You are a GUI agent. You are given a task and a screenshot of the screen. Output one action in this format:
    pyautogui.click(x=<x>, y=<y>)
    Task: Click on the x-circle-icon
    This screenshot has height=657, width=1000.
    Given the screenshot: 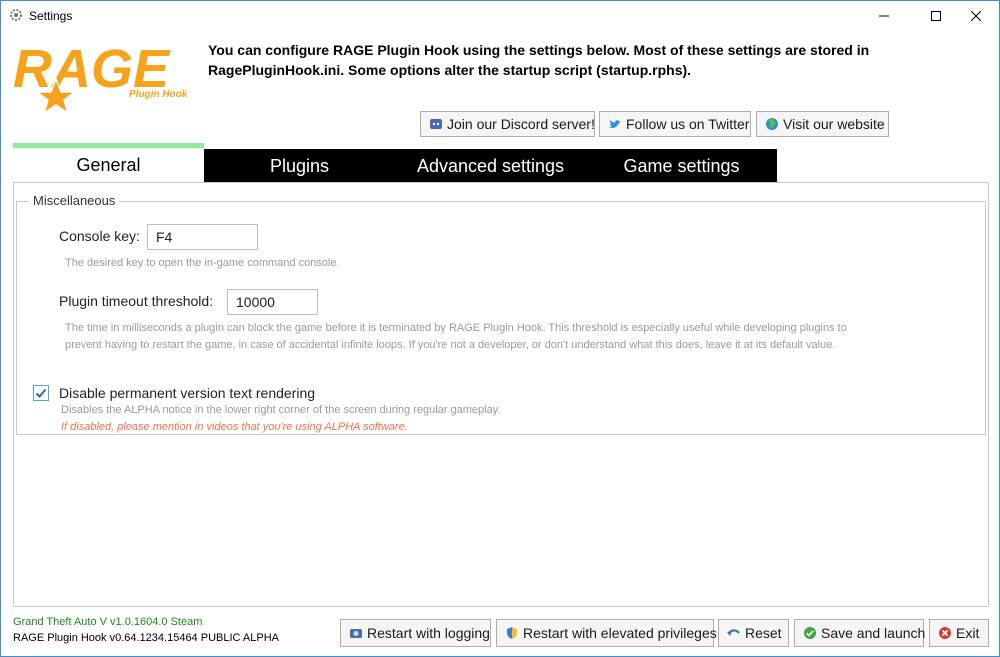 What is the action you would take?
    pyautogui.click(x=945, y=633)
    